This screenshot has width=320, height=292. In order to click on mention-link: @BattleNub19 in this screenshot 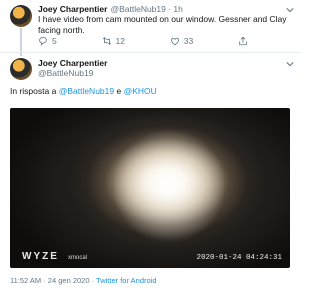, I will do `click(86, 91)`.